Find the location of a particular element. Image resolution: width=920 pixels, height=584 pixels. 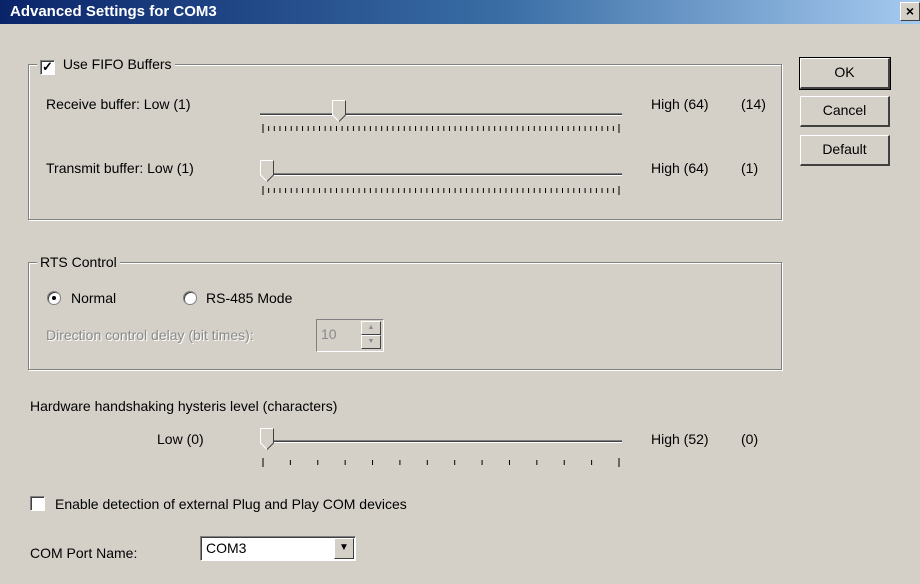

hysteresis-low-label: Low (0) is located at coordinates (180, 439).